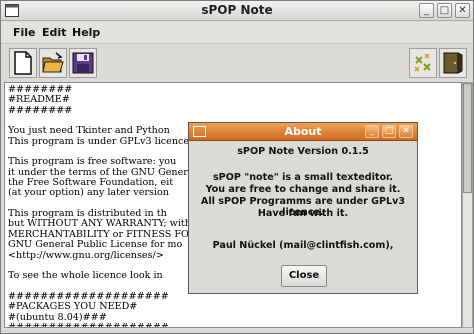 Image resolution: width=474 pixels, height=334 pixels. What do you see at coordinates (467, 205) in the screenshot?
I see `editor-scrollbar` at bounding box center [467, 205].